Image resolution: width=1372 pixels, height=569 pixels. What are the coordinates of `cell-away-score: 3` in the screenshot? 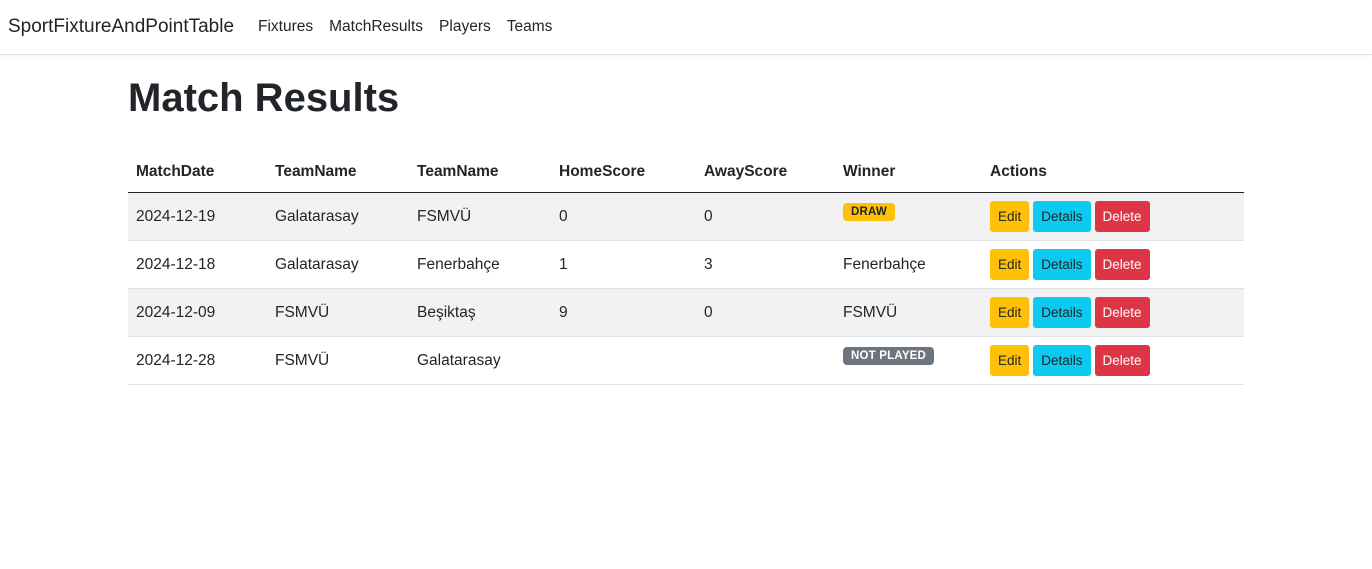 It's located at (765, 264).